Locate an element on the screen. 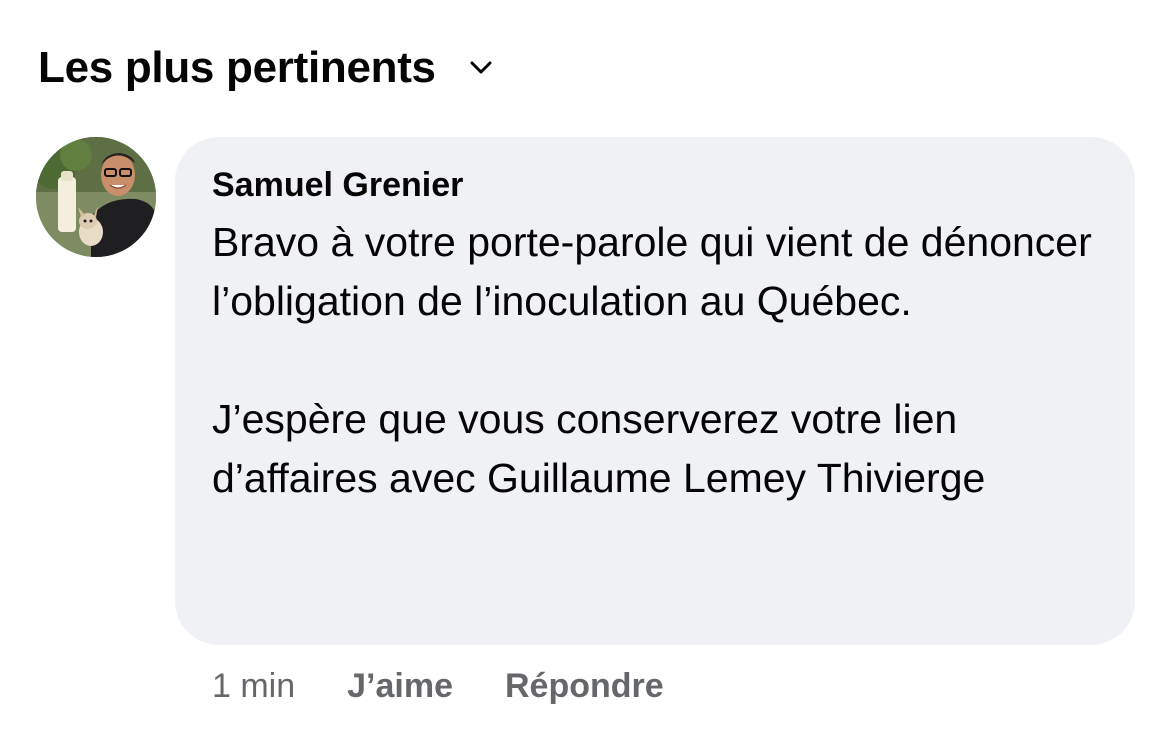  chevron-down-icon is located at coordinates (481, 68).